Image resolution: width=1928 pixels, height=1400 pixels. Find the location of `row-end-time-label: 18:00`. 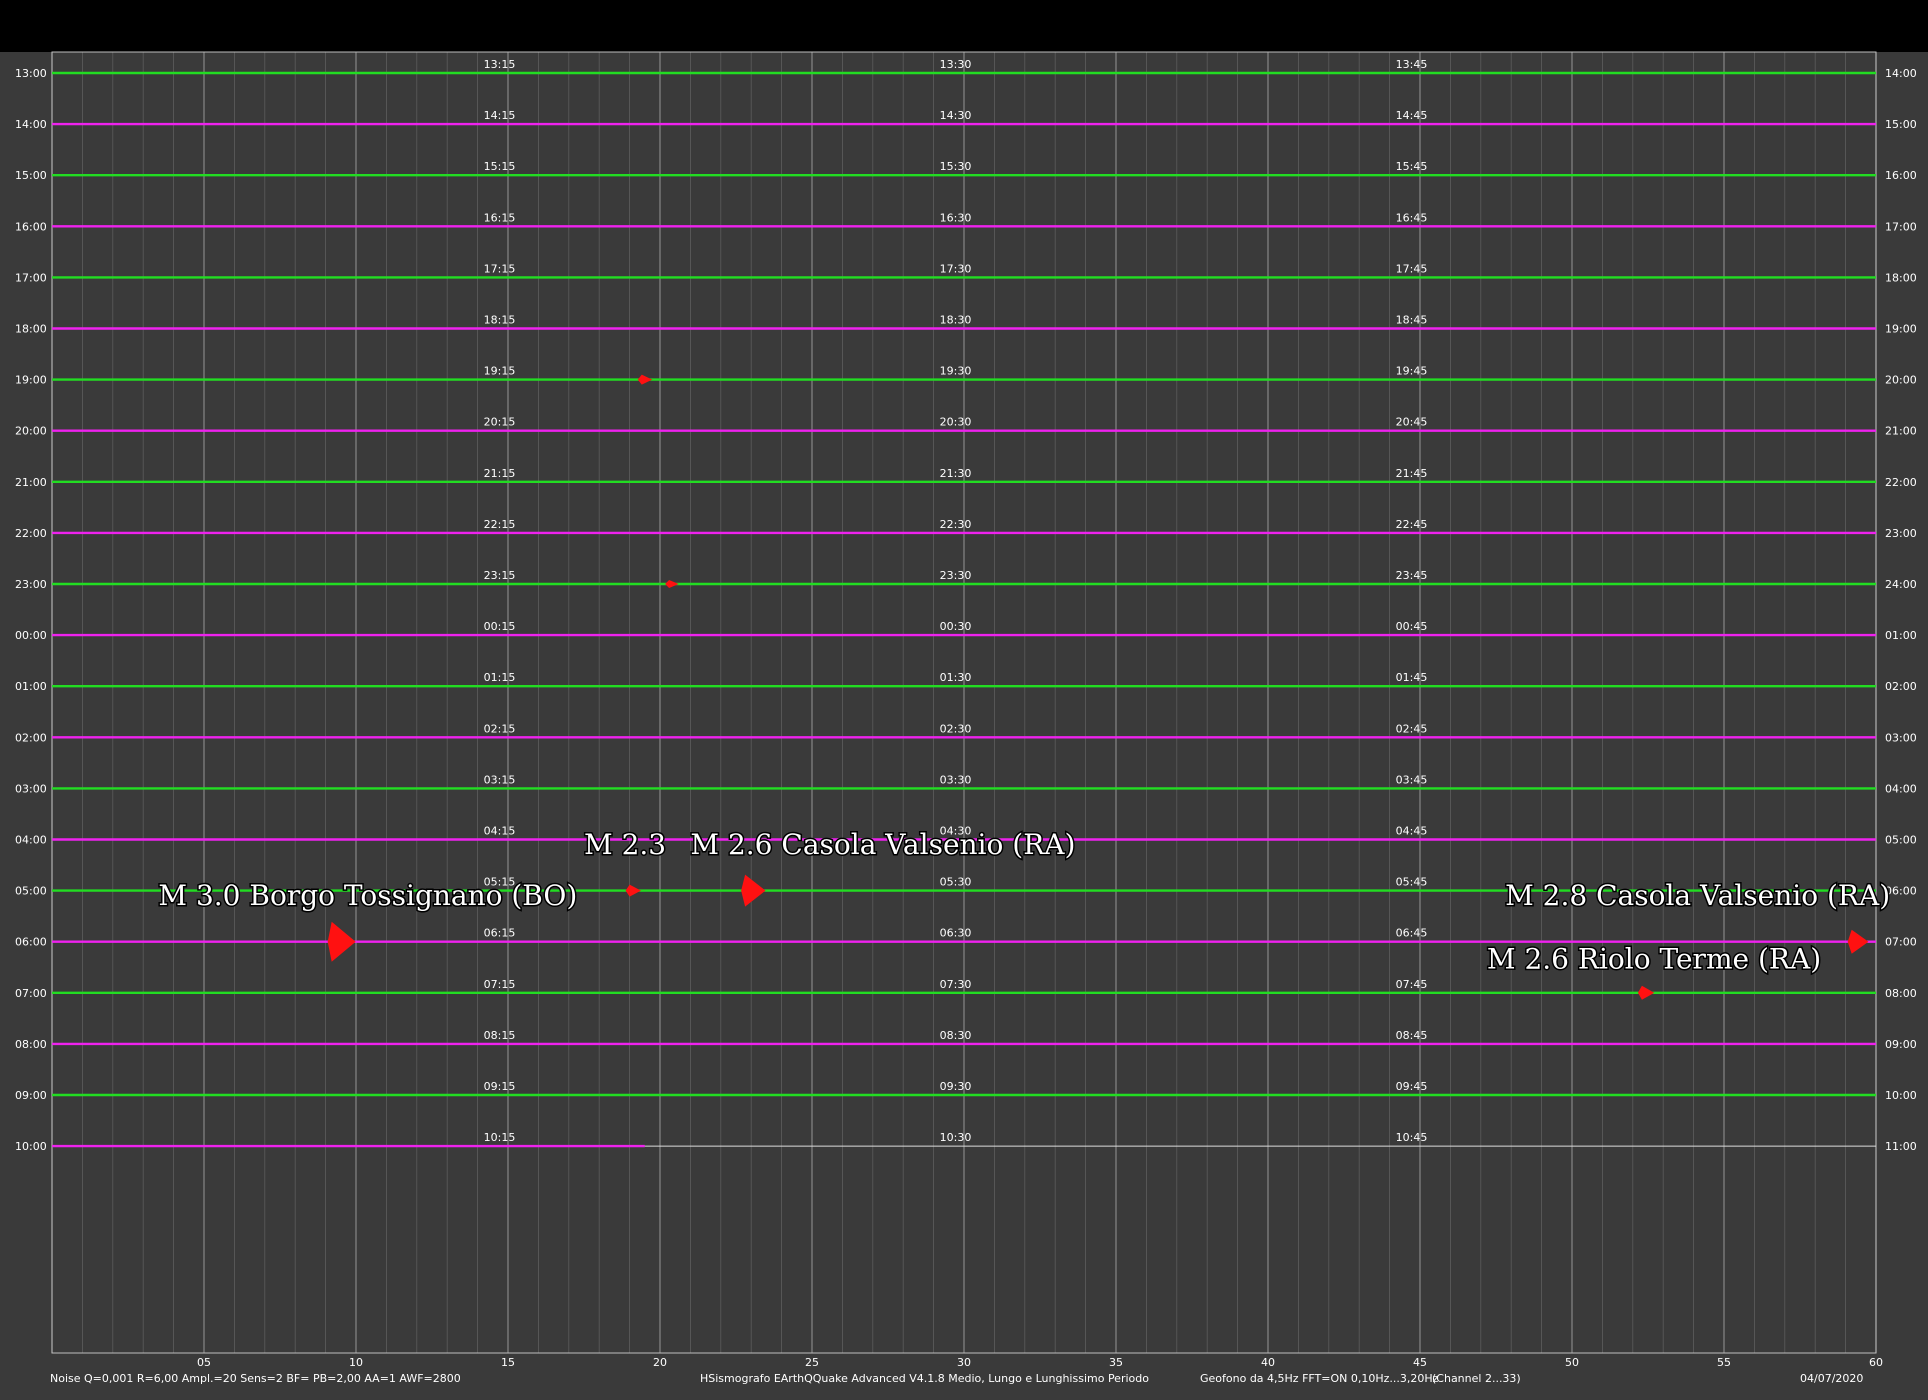

row-end-time-label: 18:00 is located at coordinates (1901, 277).